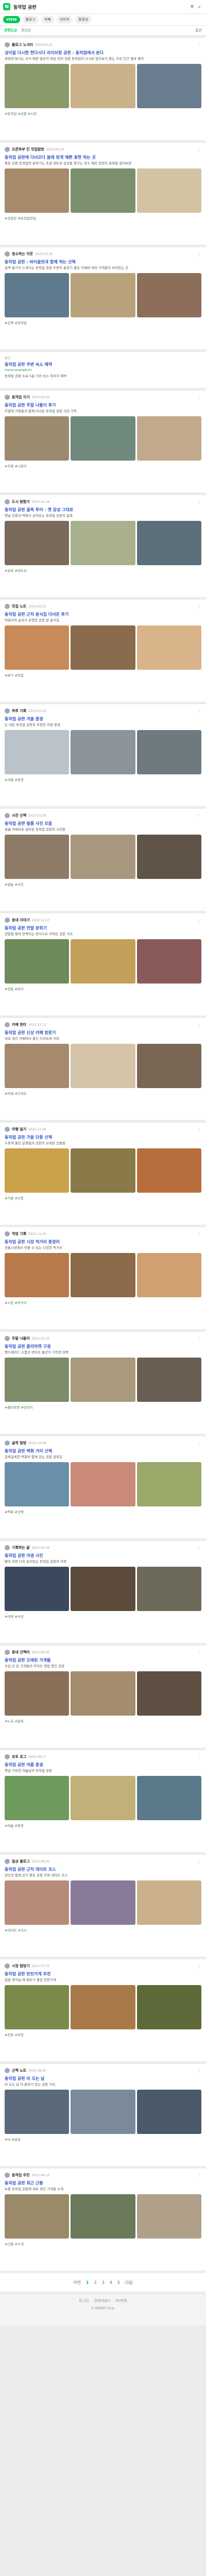 The width and height of the screenshot is (206, 2576). I want to click on post-keywords: #가을 #단풍, so click(103, 1197).